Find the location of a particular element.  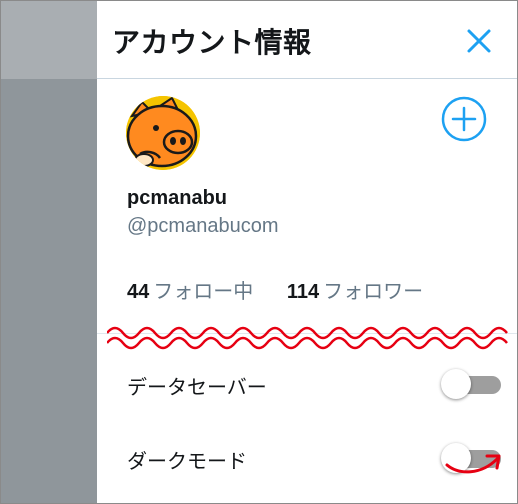

follow-stats: 44 フォロー中 114 フォロワー is located at coordinates (275, 289).